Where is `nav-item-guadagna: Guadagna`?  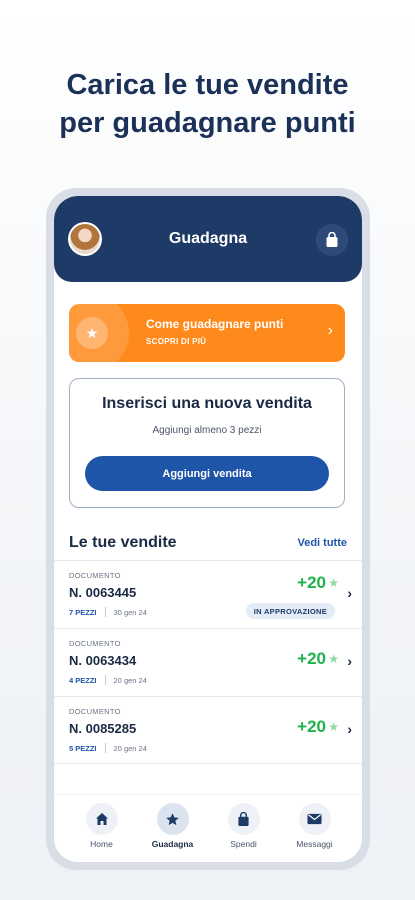
nav-item-guadagna: Guadagna is located at coordinates (173, 828).